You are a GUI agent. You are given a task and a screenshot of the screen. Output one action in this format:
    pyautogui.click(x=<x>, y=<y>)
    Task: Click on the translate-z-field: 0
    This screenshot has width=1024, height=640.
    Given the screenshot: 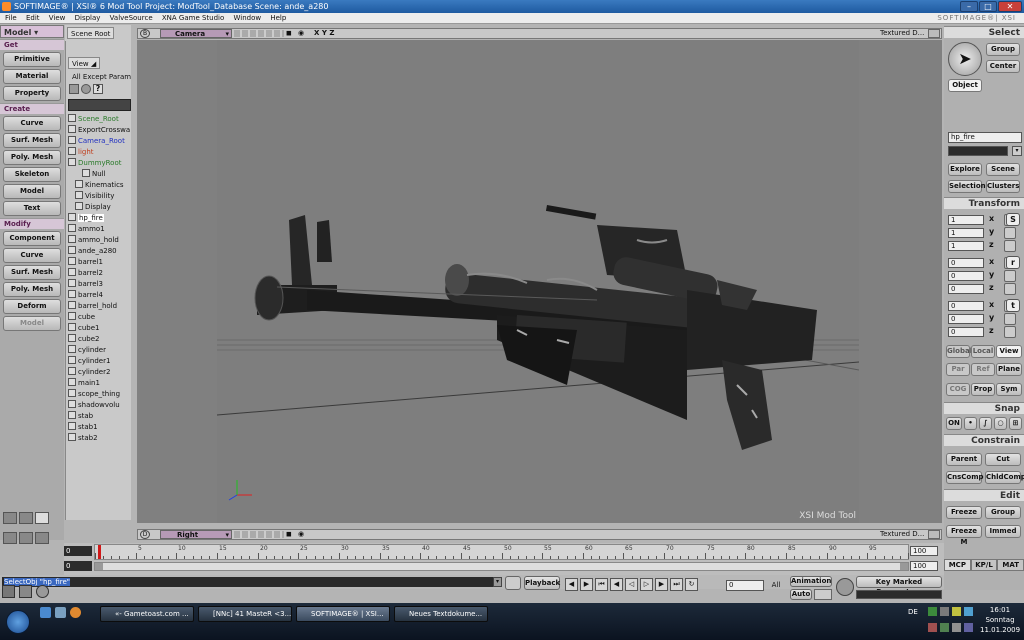 What is the action you would take?
    pyautogui.click(x=966, y=332)
    